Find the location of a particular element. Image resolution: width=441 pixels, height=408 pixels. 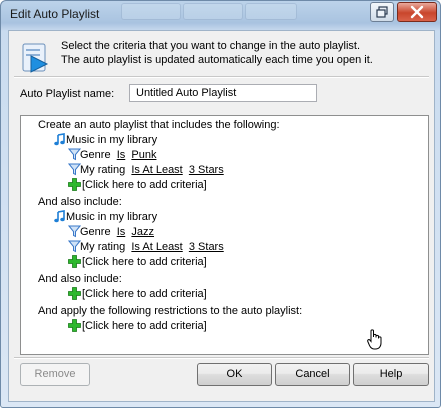

restore-icon is located at coordinates (382, 12).